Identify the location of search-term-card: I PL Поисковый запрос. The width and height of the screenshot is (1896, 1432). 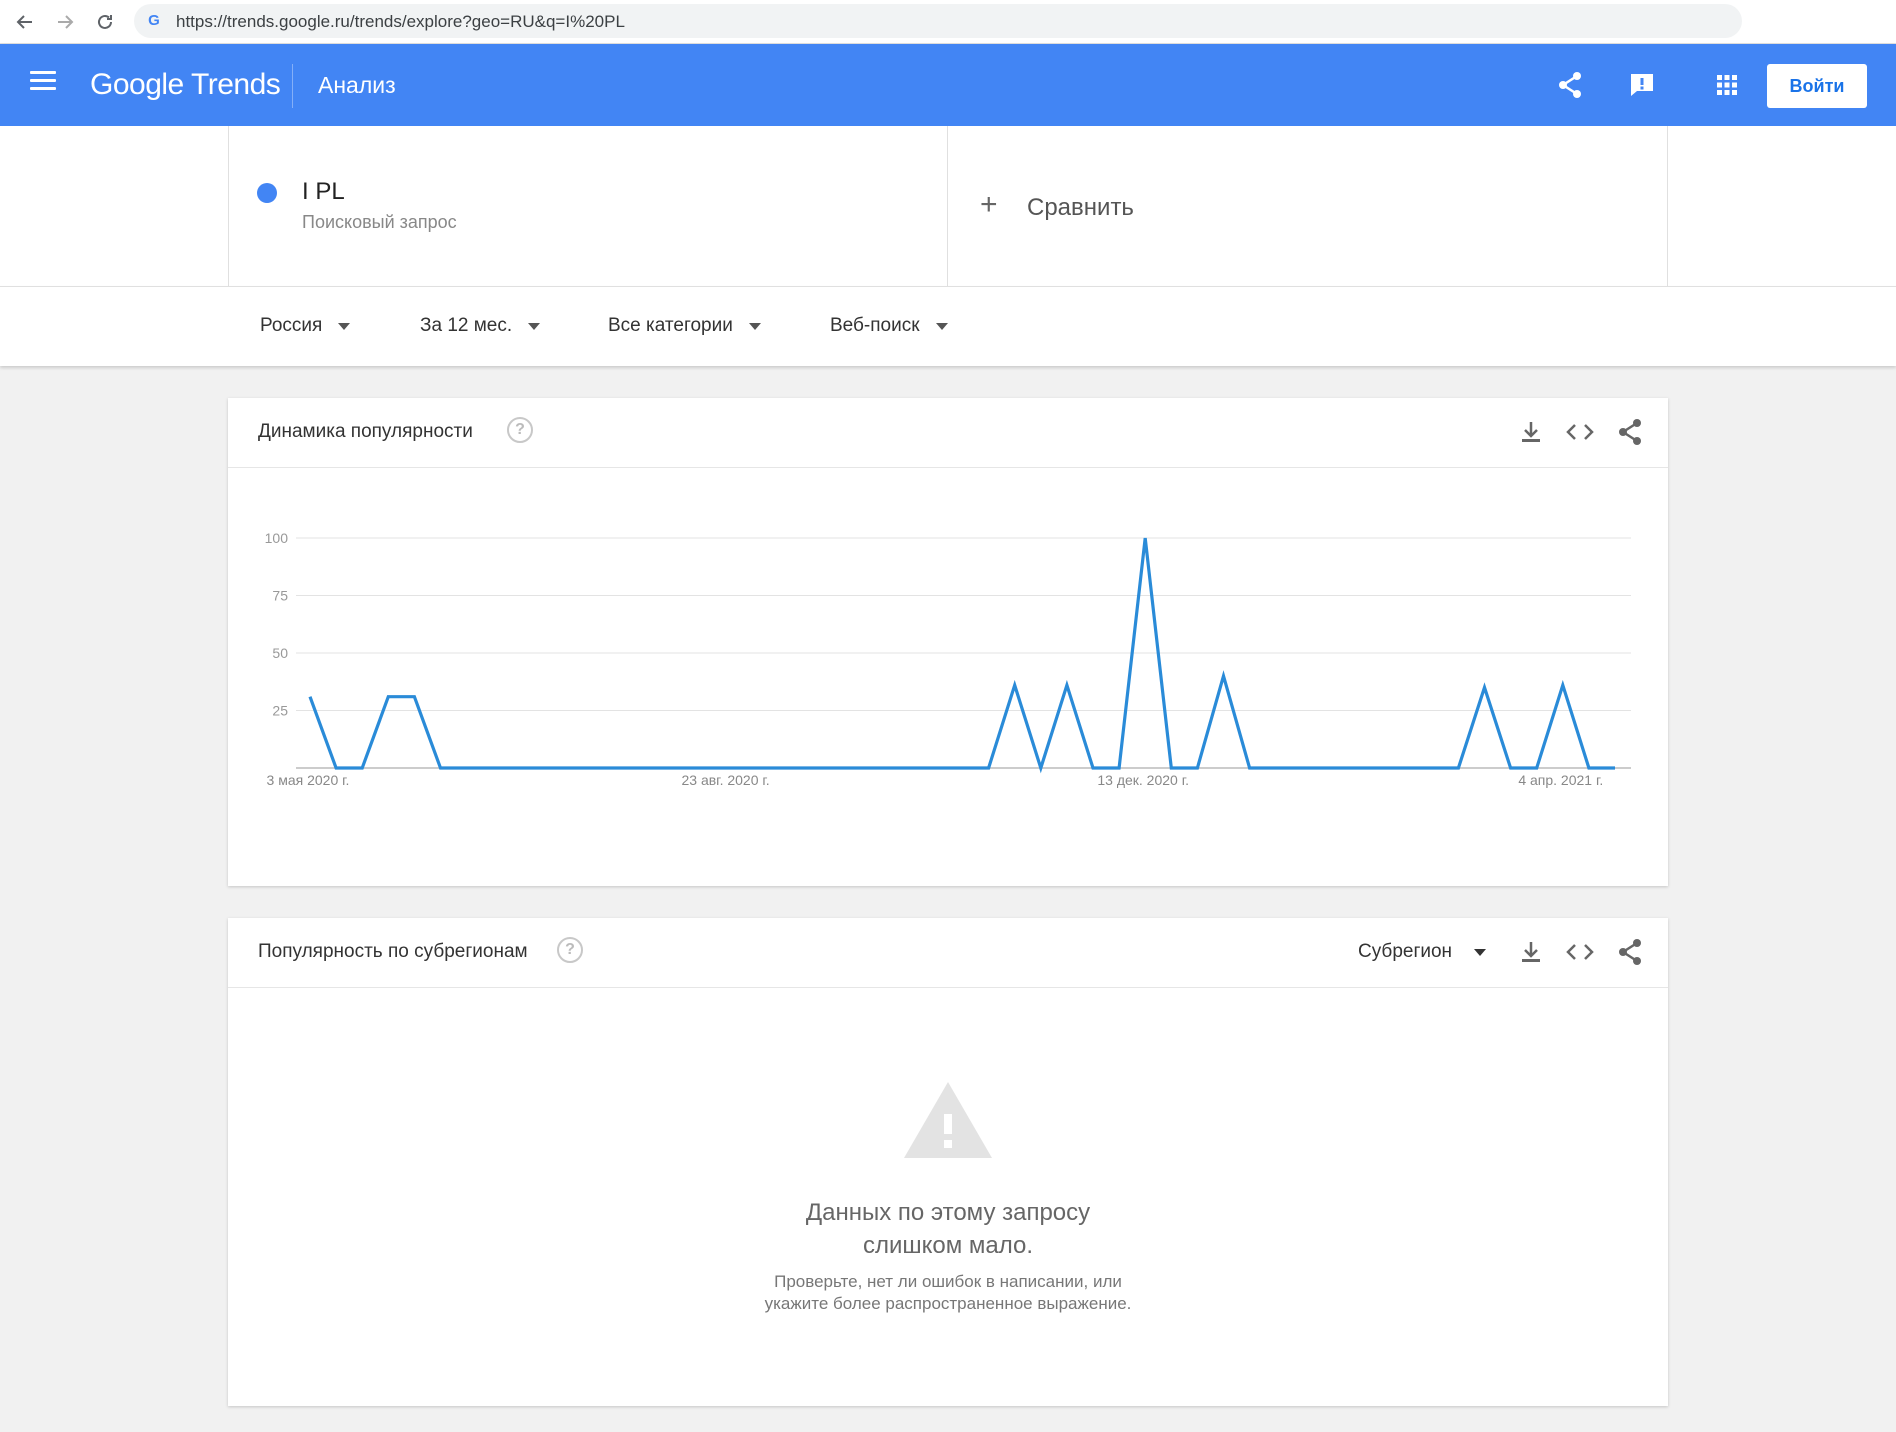
(588, 206).